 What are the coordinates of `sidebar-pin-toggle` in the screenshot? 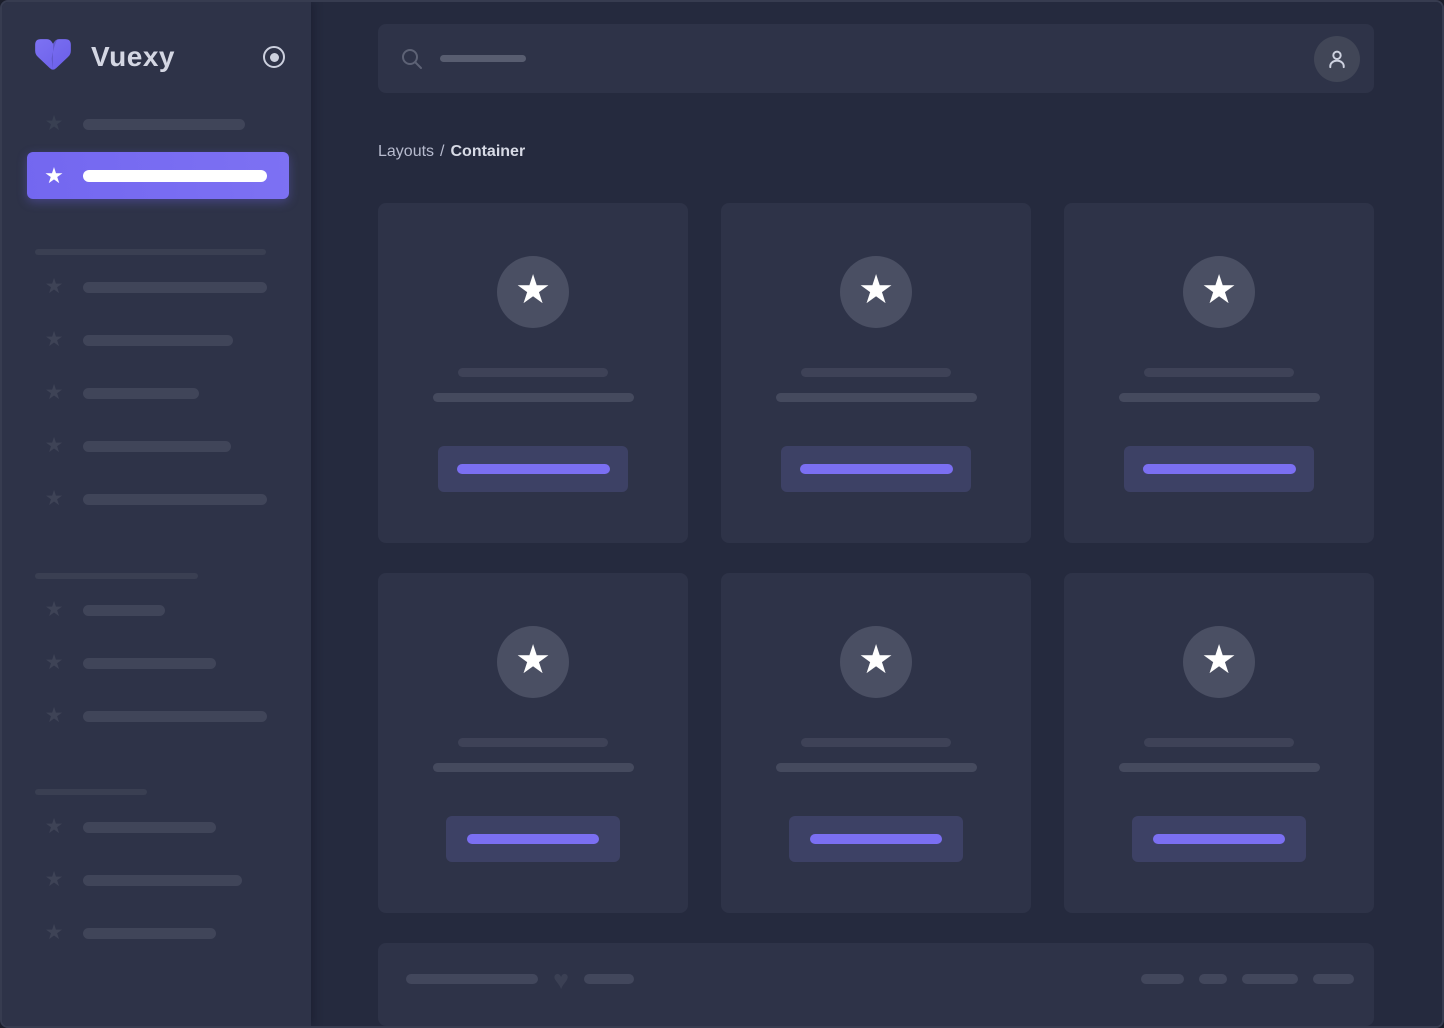 It's located at (274, 57).